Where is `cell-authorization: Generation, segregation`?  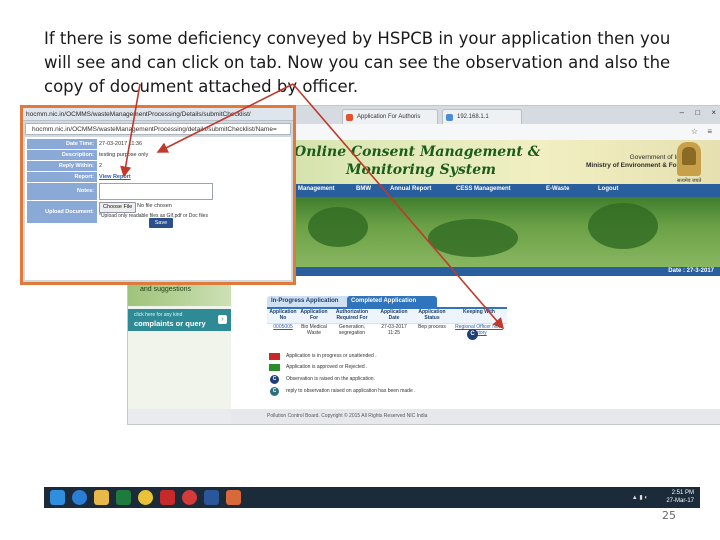
cell-authorization: Generation, segregation is located at coordinates (352, 330).